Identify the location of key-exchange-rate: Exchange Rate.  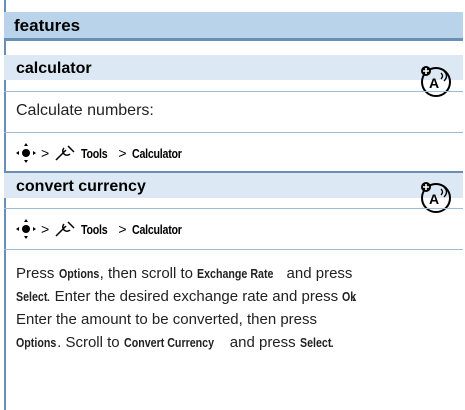
(235, 273).